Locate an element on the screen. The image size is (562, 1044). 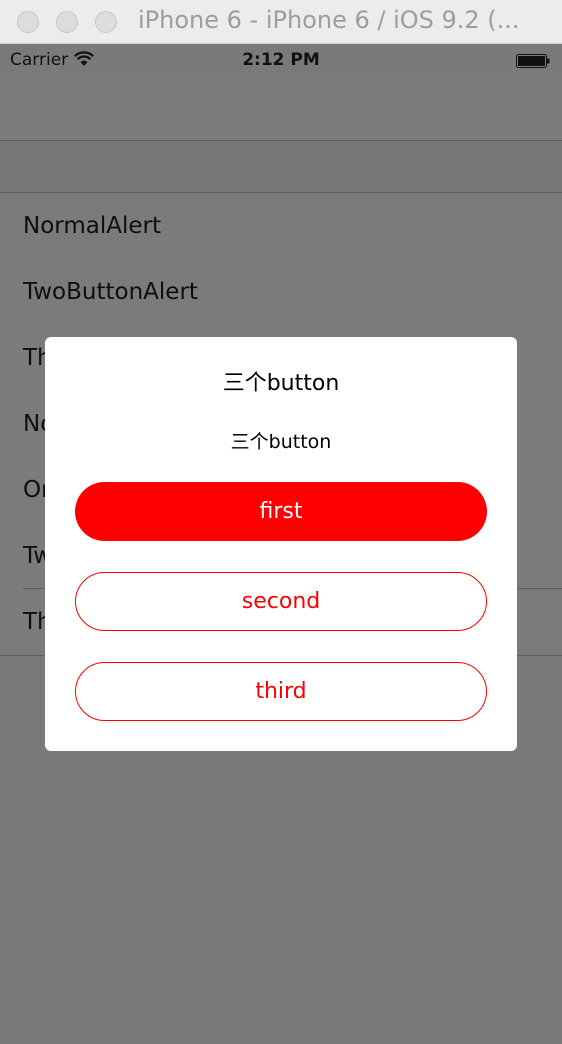
status-time: 2:12 PM is located at coordinates (281, 60).